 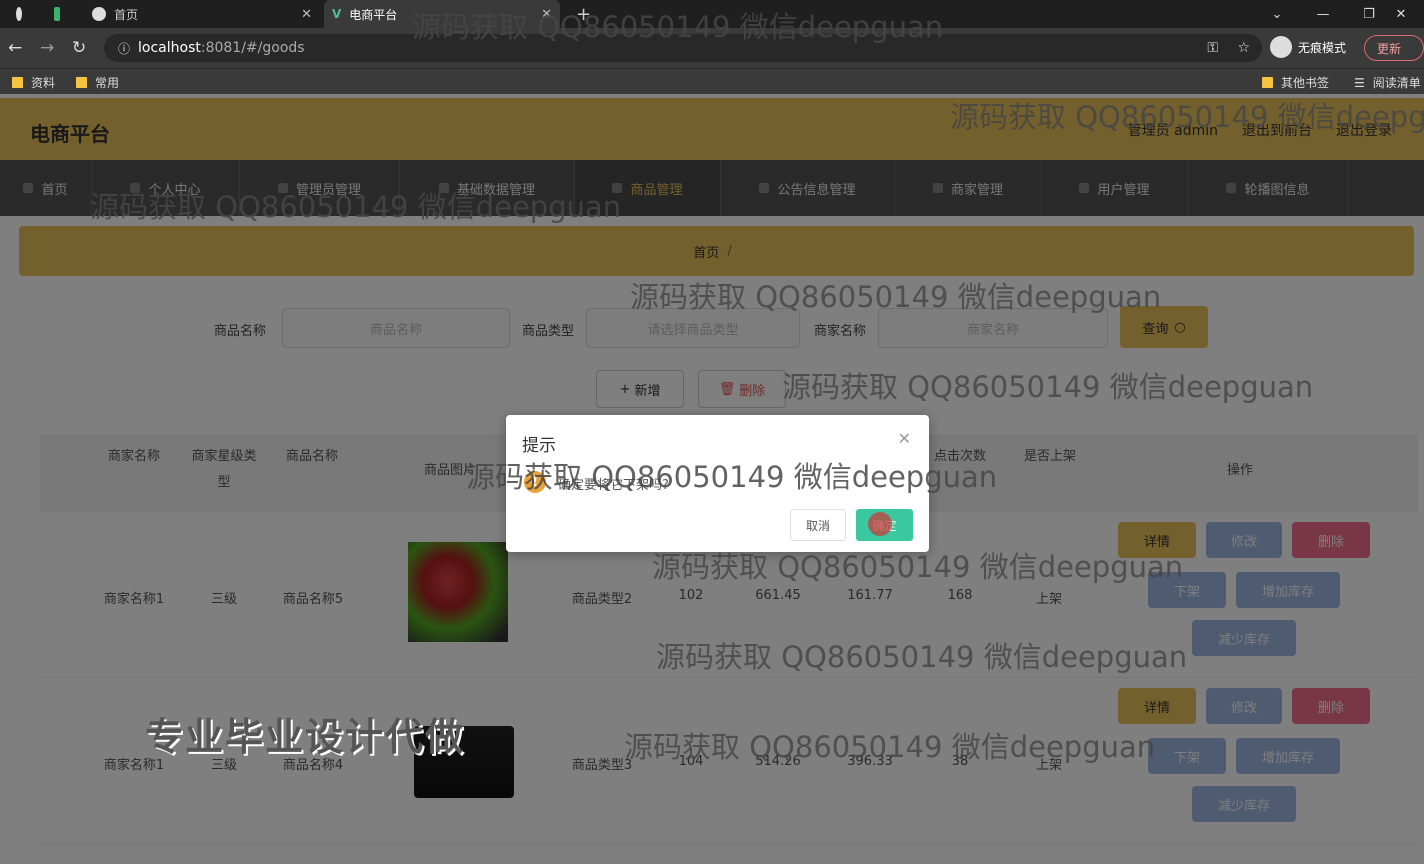 I want to click on forward-icon: →, so click(x=47, y=48).